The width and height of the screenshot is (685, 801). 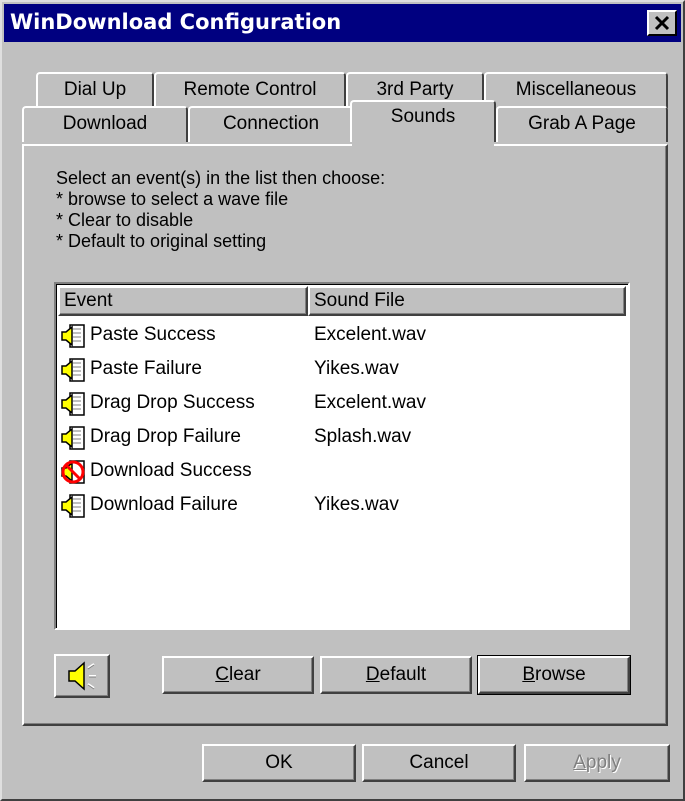 I want to click on clear-label: lear, so click(x=245, y=674).